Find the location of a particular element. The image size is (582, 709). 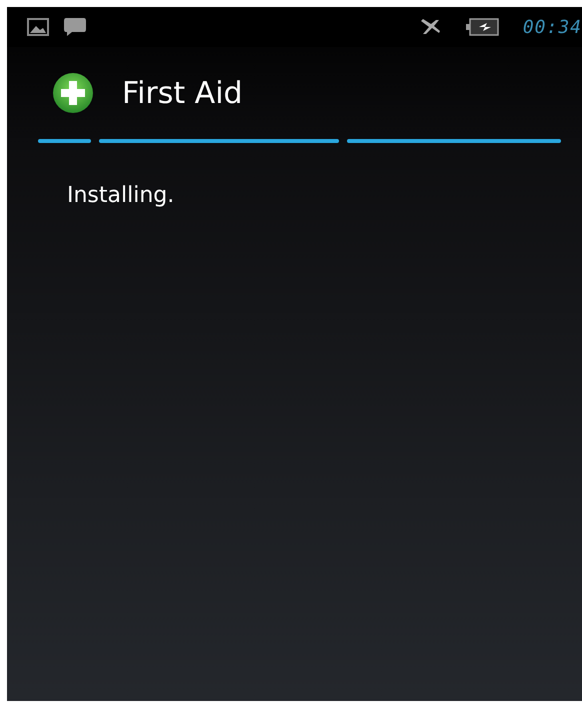

picture-icon is located at coordinates (38, 27).